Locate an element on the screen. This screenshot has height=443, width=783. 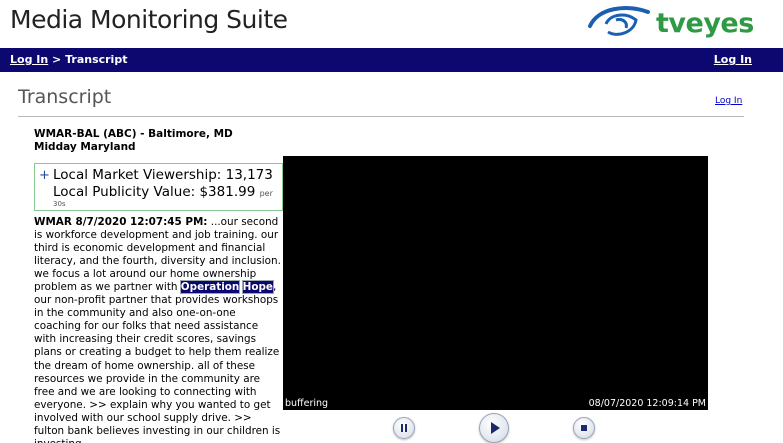
tveyes-logo: tveyes is located at coordinates (676, 24).